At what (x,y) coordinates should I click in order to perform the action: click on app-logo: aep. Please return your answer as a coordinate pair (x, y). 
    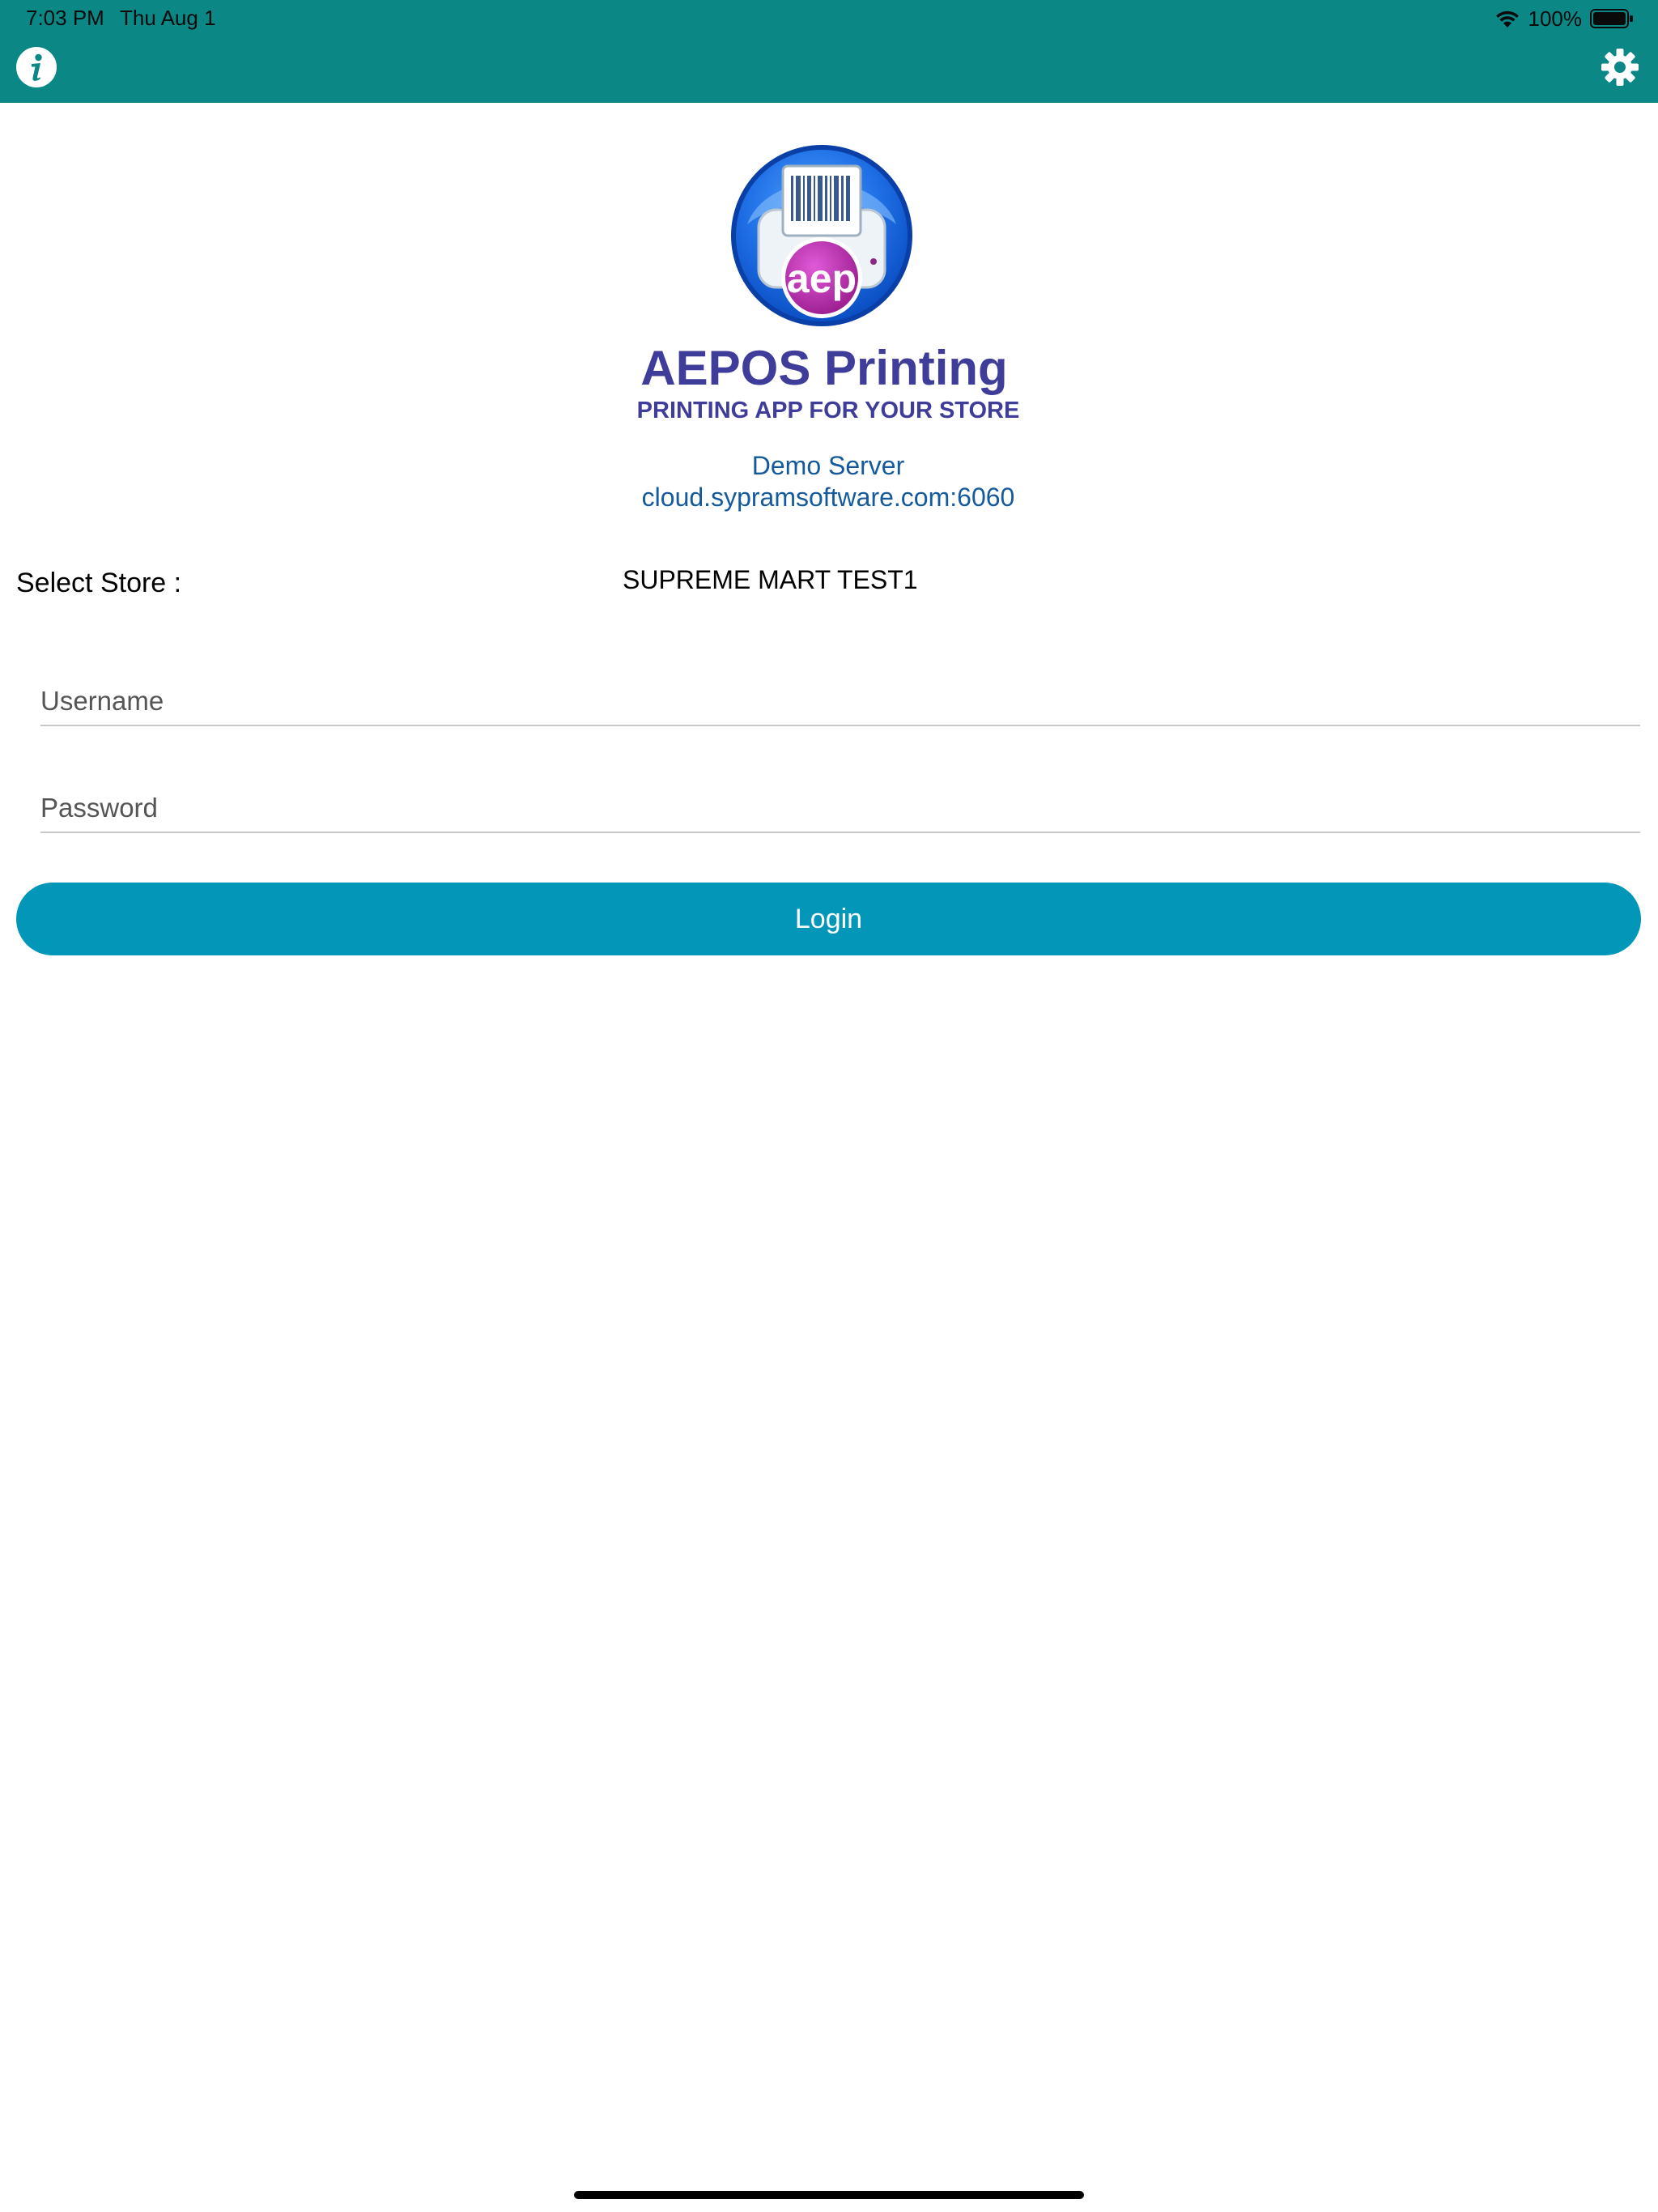
    Looking at the image, I should click on (821, 236).